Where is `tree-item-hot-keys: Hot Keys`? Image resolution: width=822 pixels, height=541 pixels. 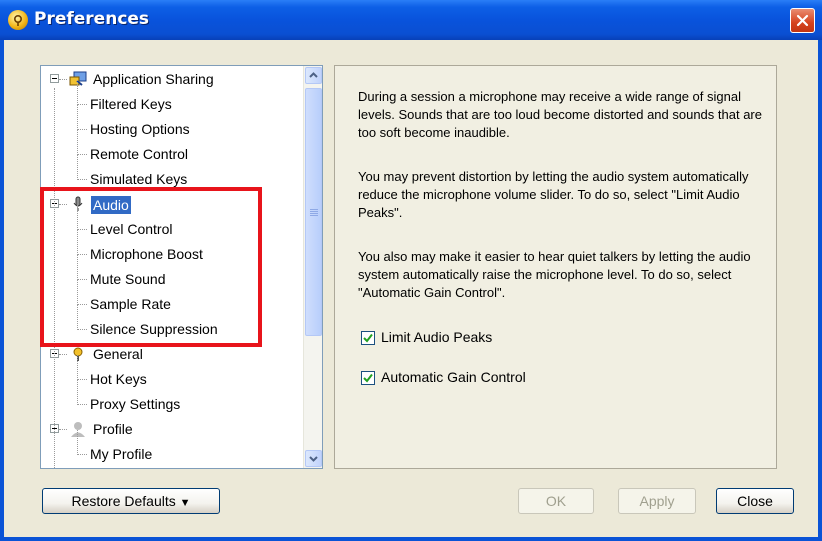 tree-item-hot-keys: Hot Keys is located at coordinates (172, 373).